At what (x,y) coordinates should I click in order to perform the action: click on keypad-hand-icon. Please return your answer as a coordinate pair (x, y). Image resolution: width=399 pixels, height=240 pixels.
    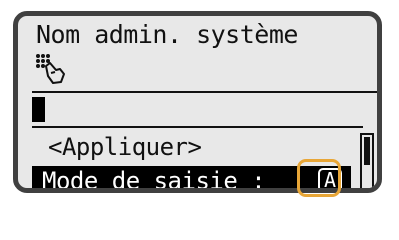
    Looking at the image, I should click on (50, 69).